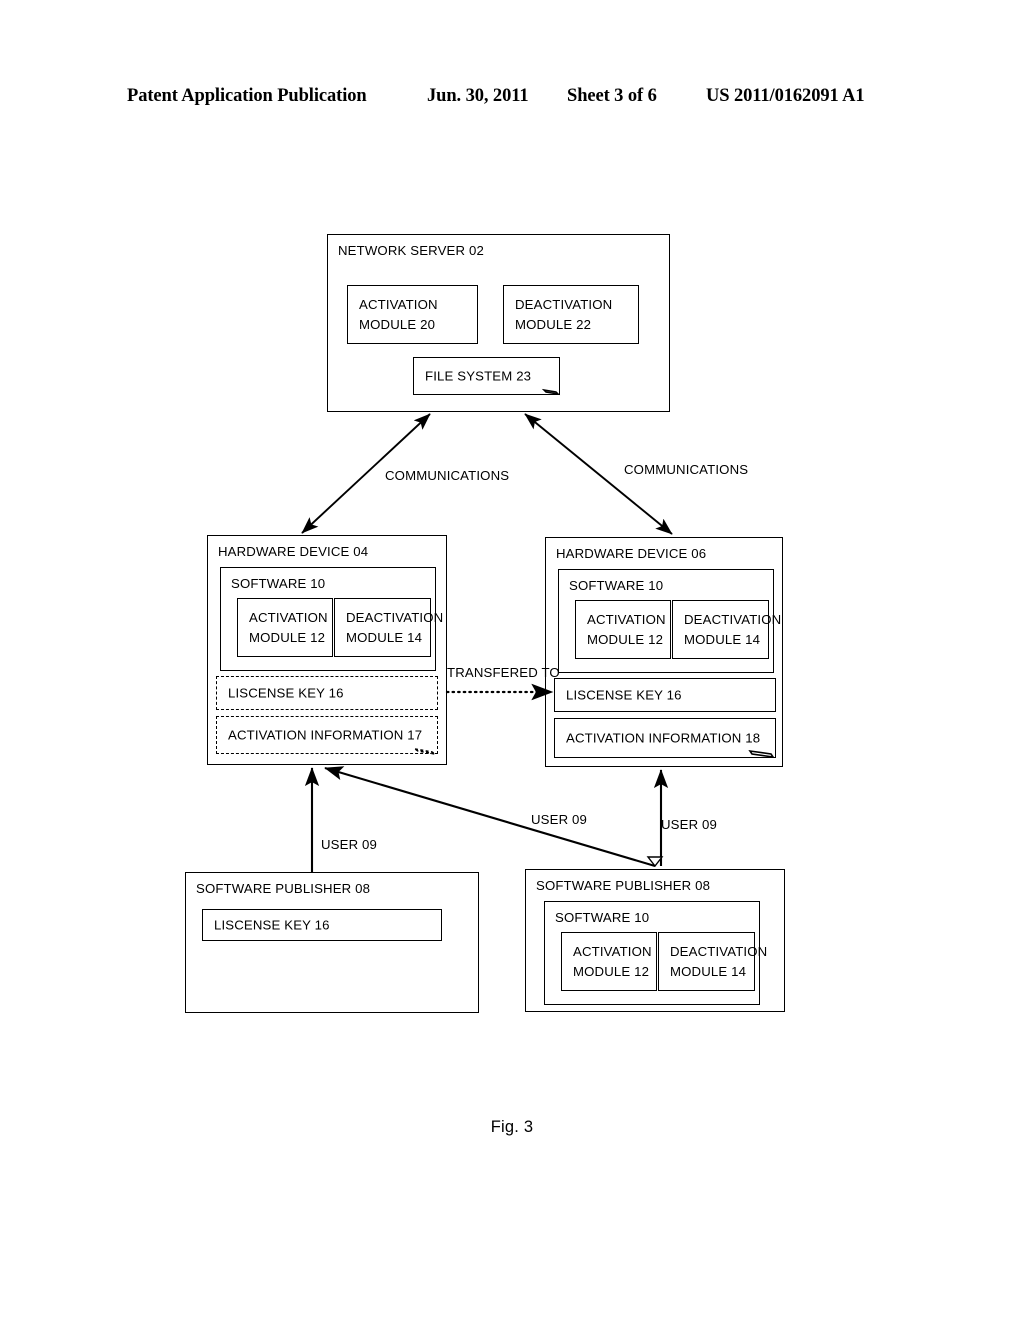 This screenshot has height=1320, width=1024. I want to click on publisher-right-top-notch-icon, so click(655, 862).